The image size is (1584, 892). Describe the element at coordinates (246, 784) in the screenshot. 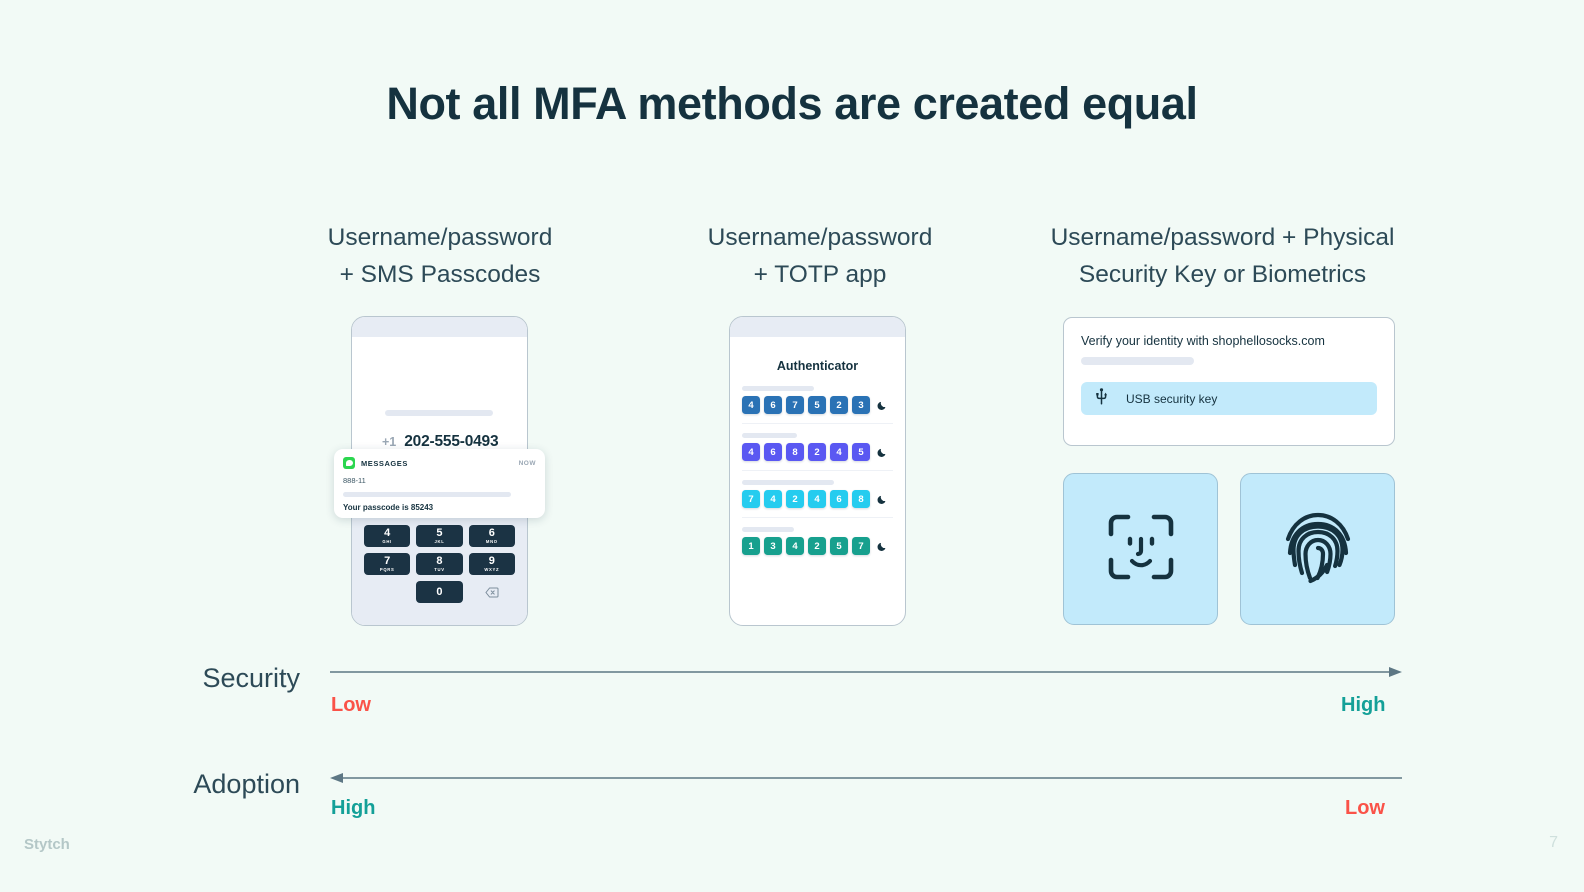

I see `axis-label-adoption: Adoption` at that location.